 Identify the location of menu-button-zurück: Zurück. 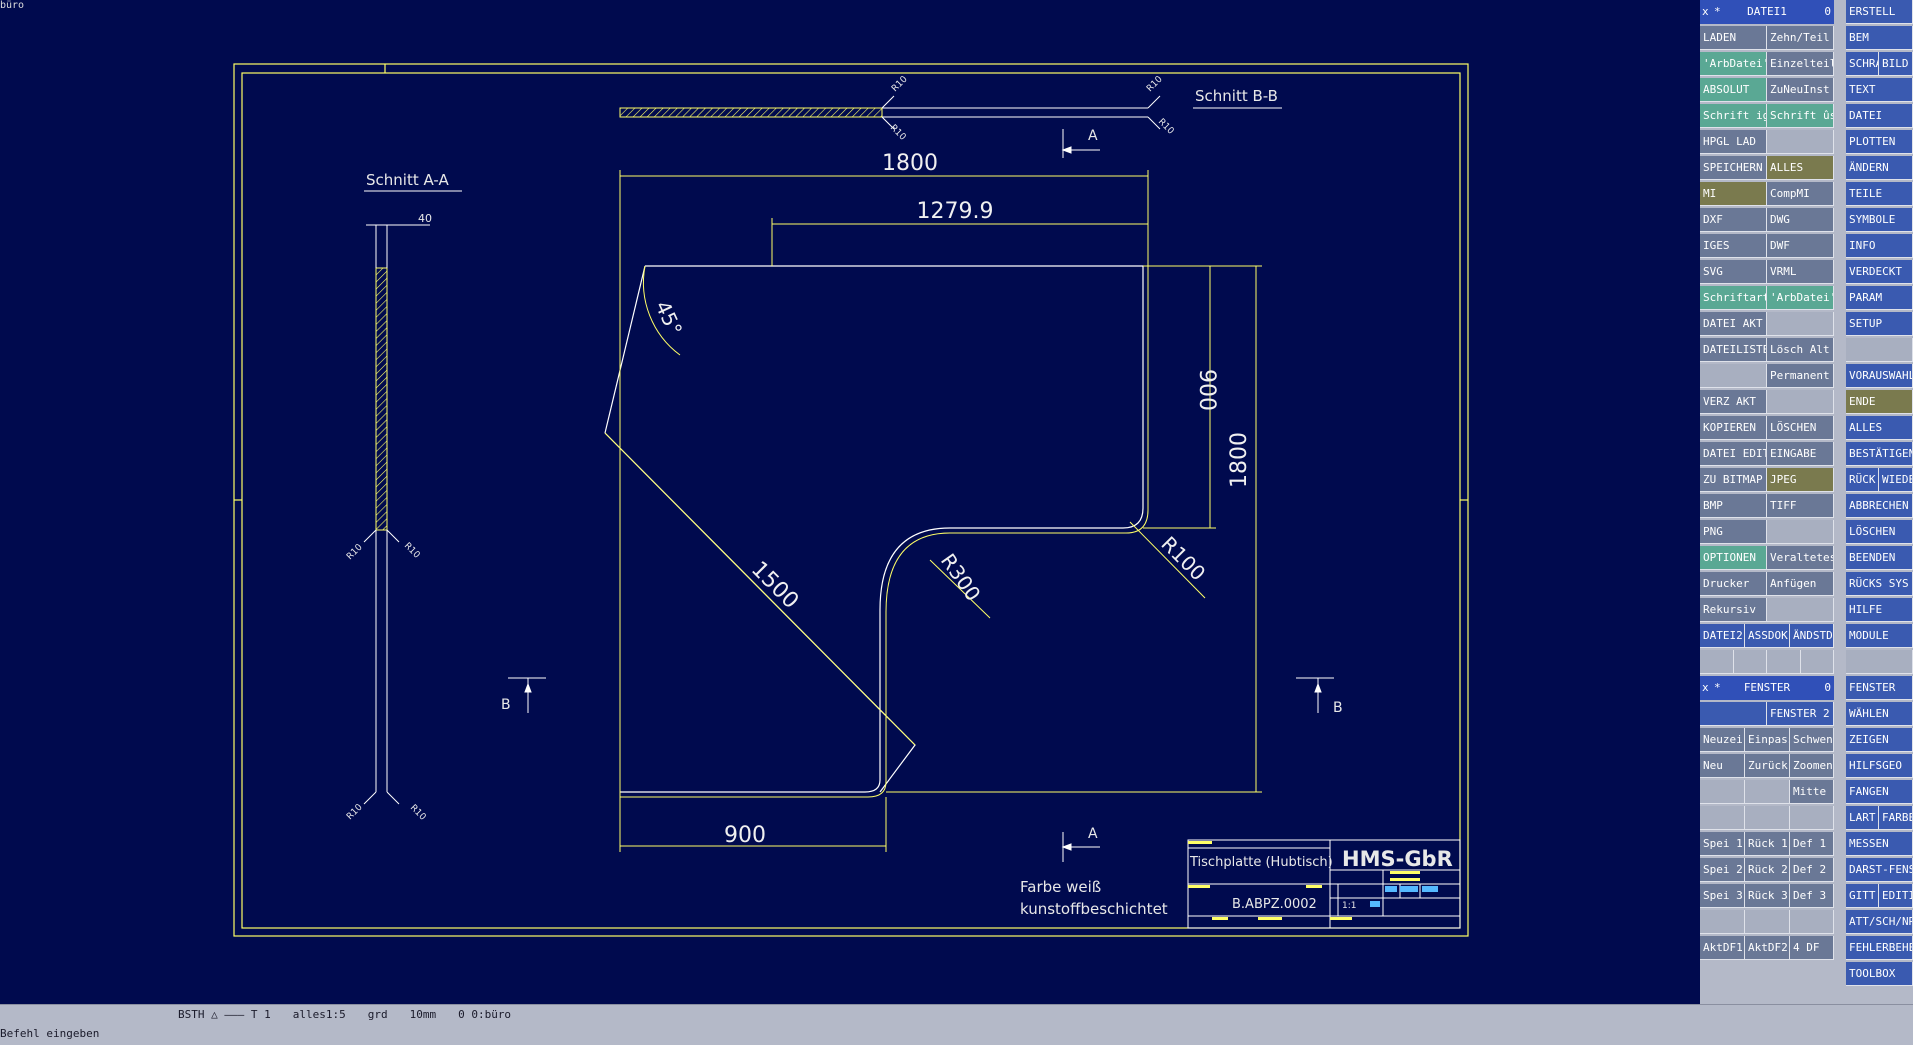
(1767, 766).